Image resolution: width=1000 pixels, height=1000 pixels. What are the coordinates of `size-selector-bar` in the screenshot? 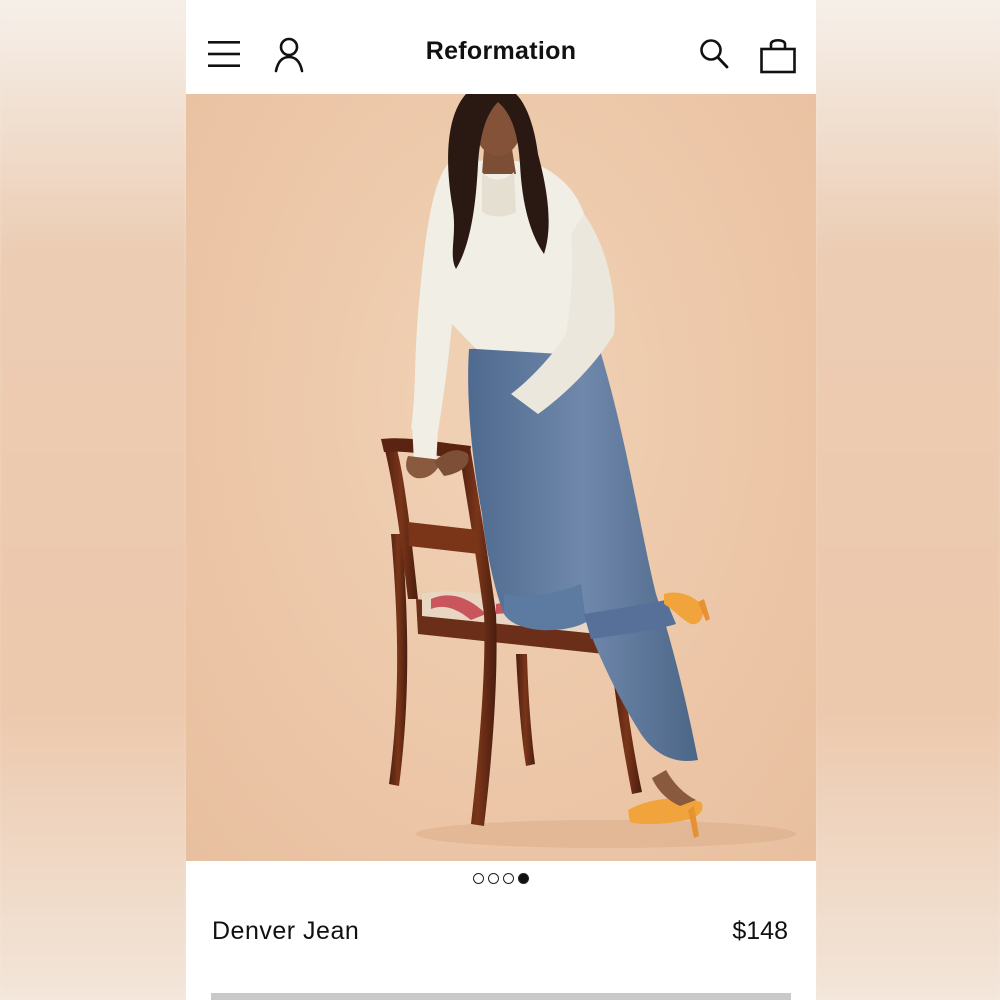 It's located at (501, 996).